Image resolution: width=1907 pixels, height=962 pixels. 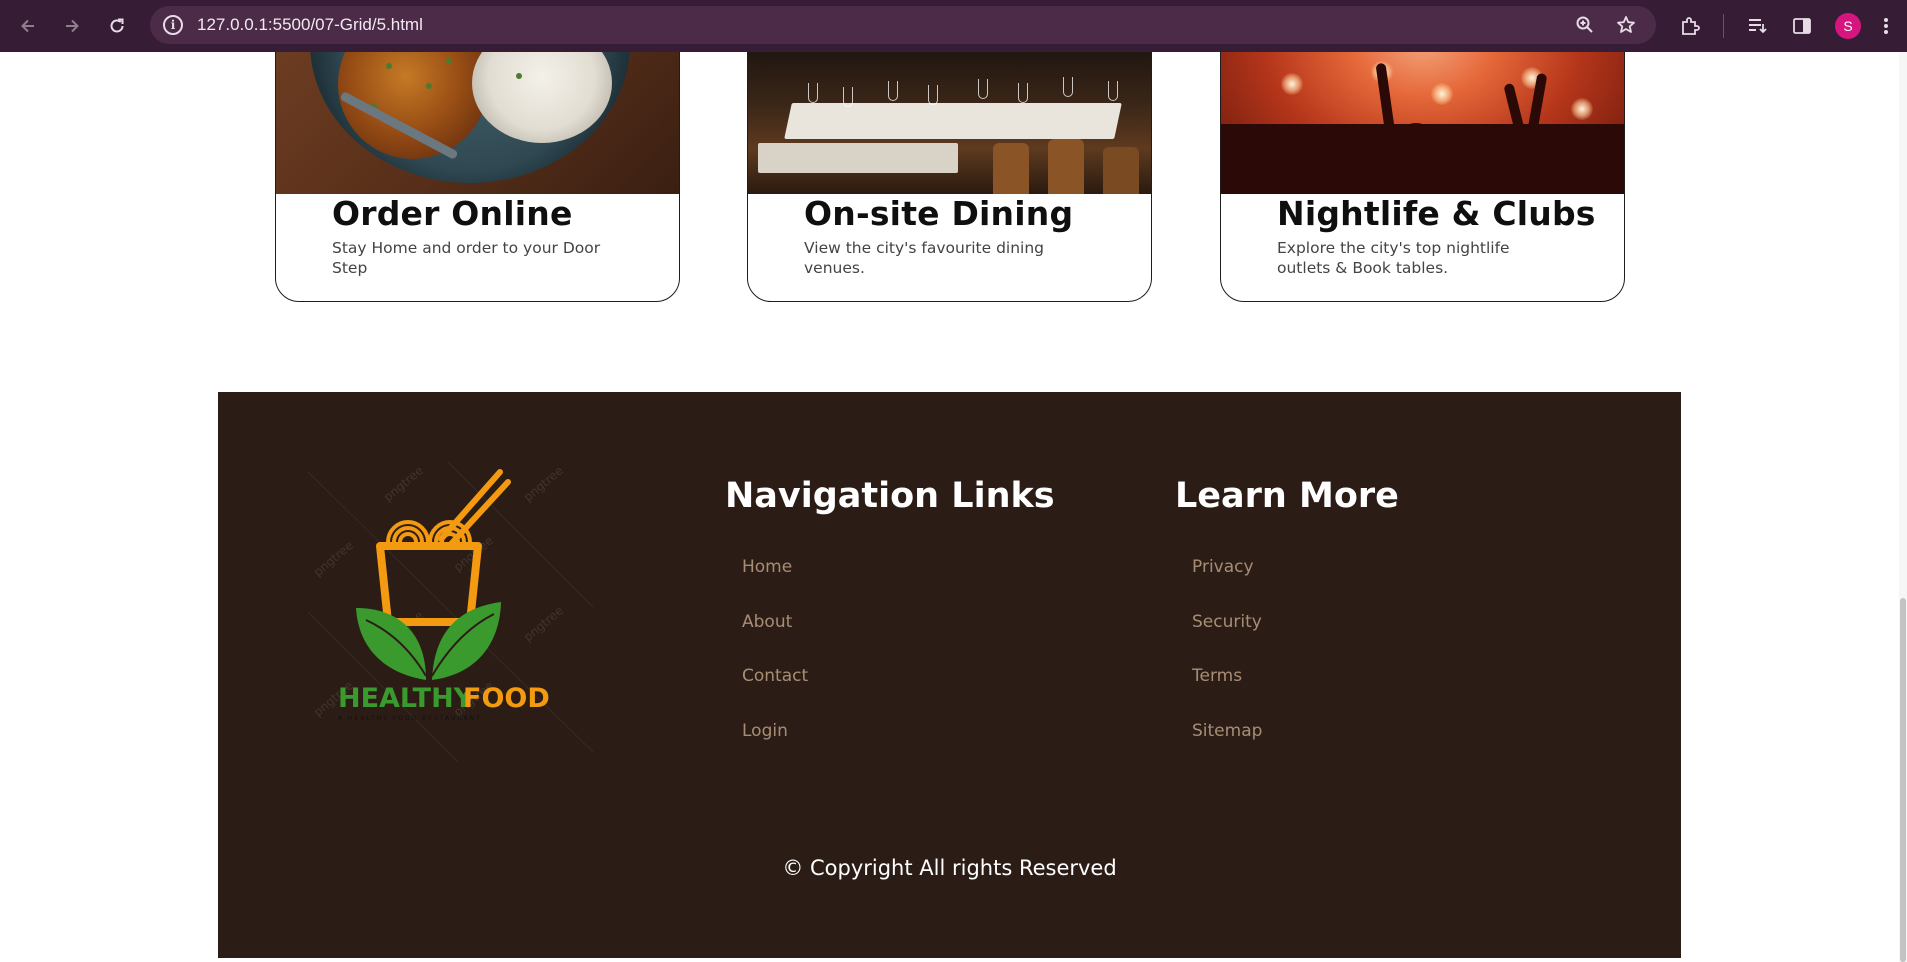 I want to click on extensions-icon, so click(x=1690, y=26).